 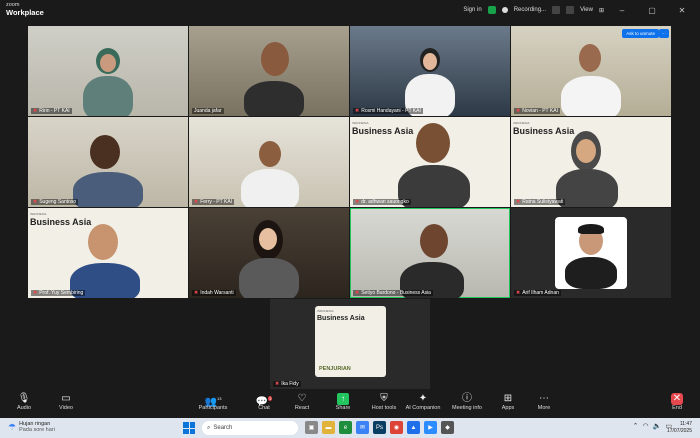 I want to click on recording-icon, so click(x=504, y=10).